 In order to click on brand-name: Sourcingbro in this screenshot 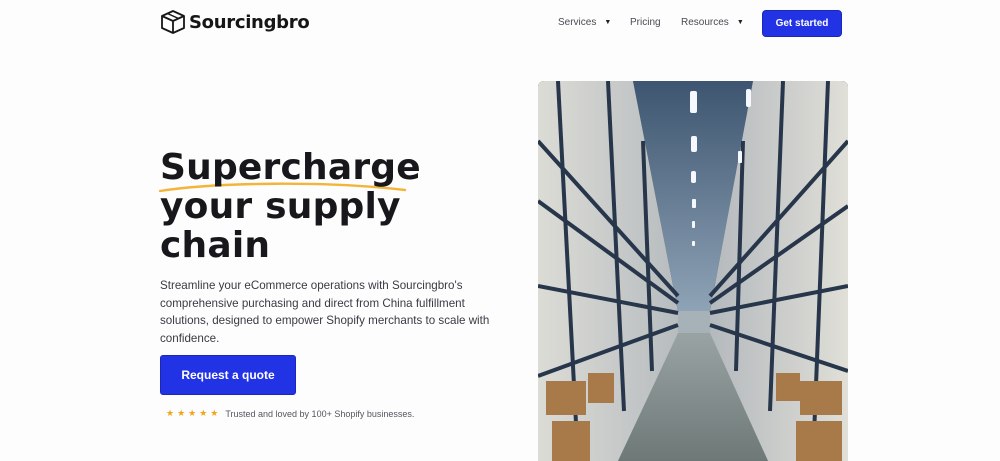, I will do `click(249, 22)`.